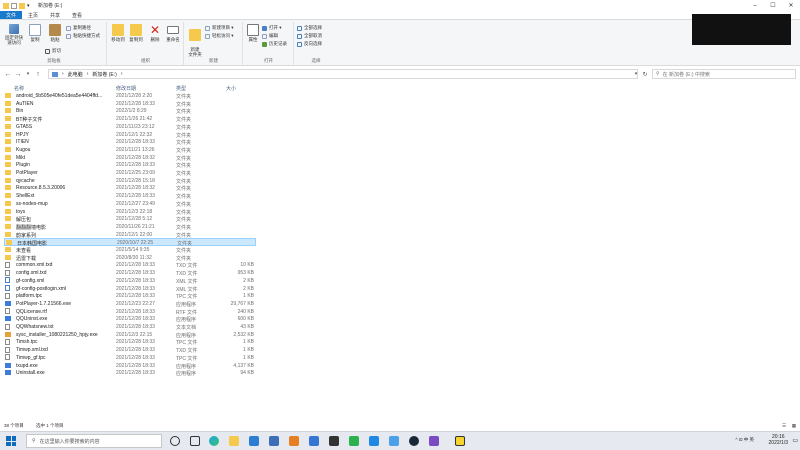 The image size is (800, 450). I want to click on properties-button: 属性, so click(253, 33).